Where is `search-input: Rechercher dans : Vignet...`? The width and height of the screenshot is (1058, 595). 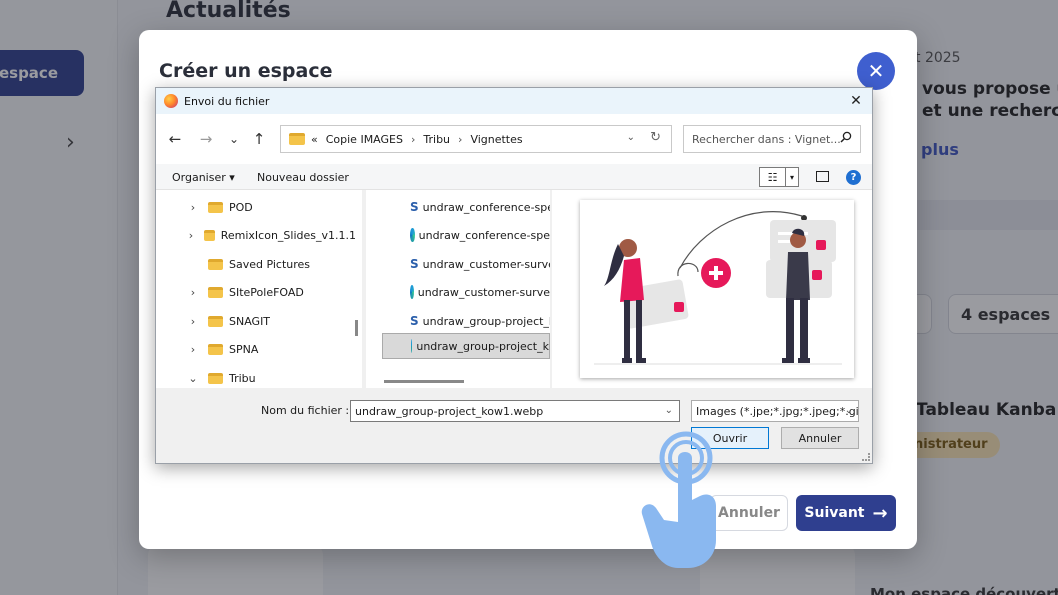 search-input: Rechercher dans : Vignet... is located at coordinates (772, 139).